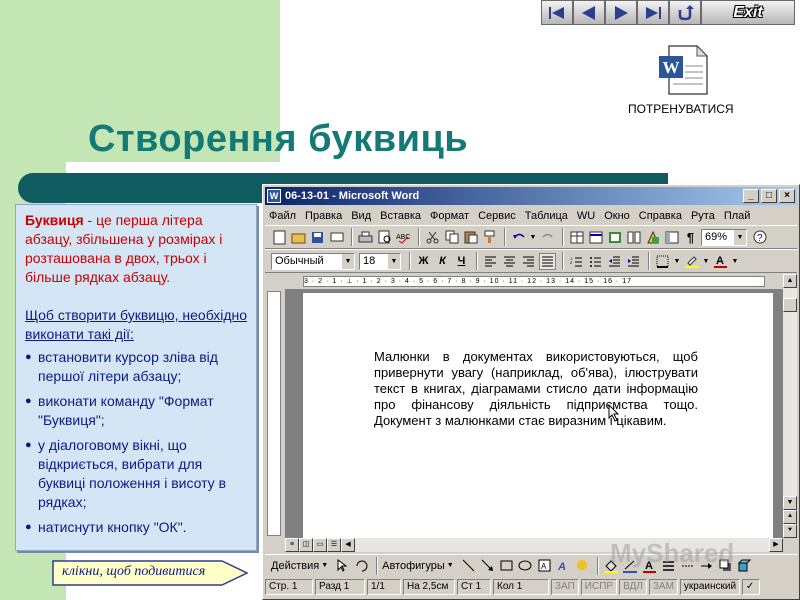 The width and height of the screenshot is (800, 600). I want to click on rectangle-icon, so click(506, 565).